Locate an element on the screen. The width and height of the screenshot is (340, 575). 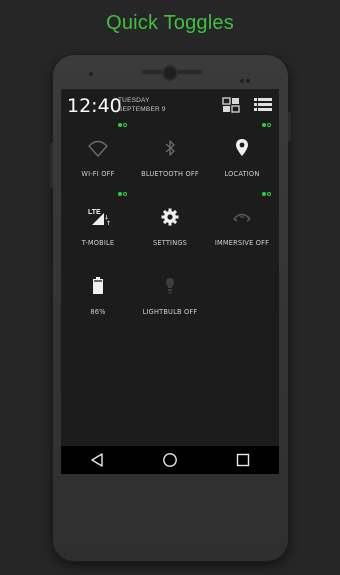
tile-label: WI-FI OFF is located at coordinates (98, 174).